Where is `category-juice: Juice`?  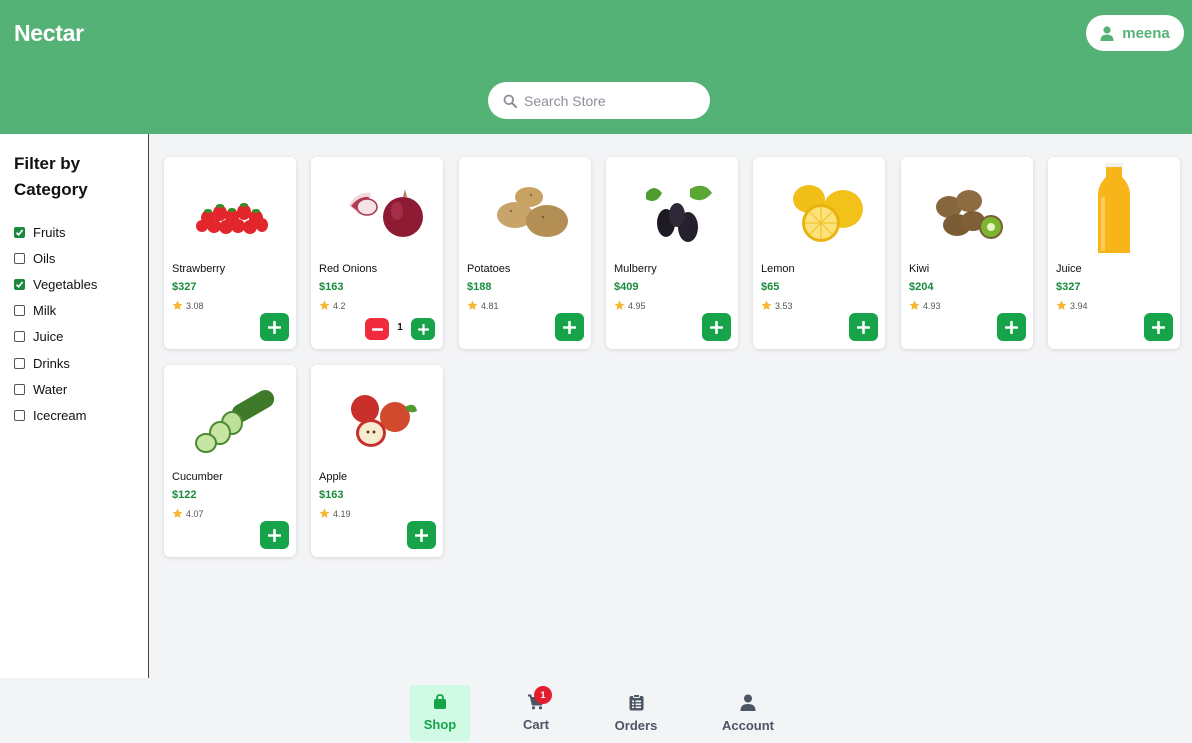 category-juice: Juice is located at coordinates (55, 337).